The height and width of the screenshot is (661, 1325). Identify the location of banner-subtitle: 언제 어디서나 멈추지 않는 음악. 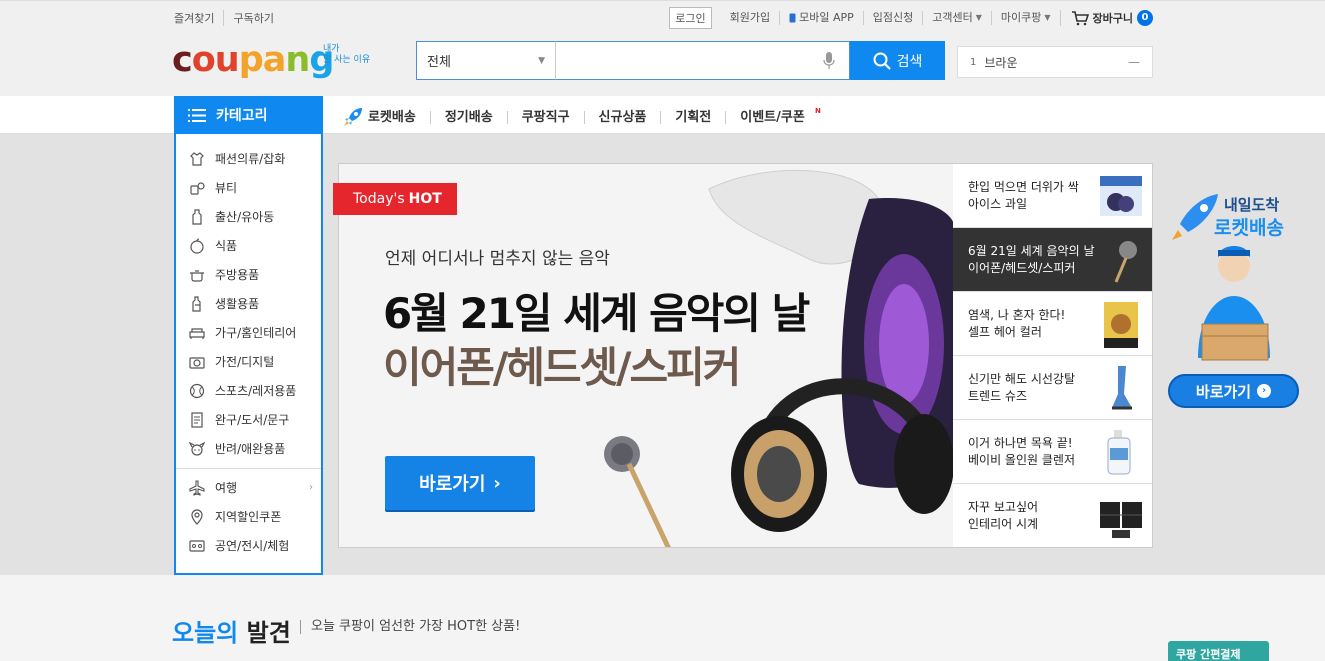
(497, 259).